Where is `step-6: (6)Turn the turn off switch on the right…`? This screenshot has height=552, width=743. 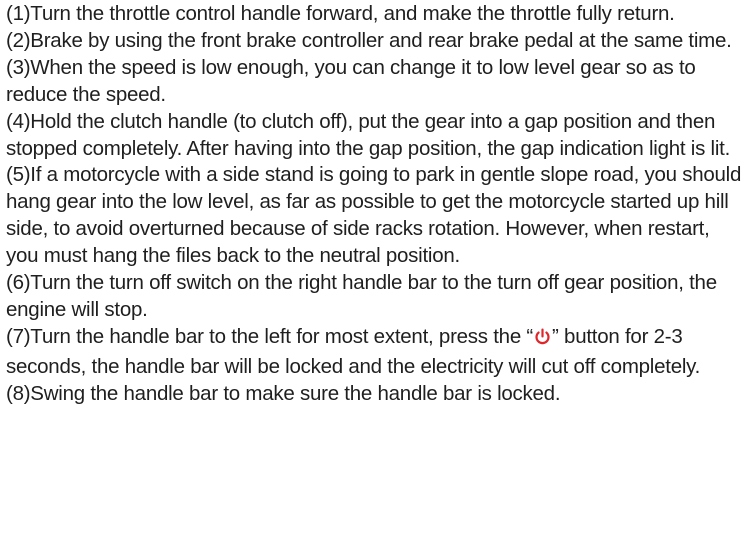
step-6: (6)Turn the turn off switch on the right… is located at coordinates (361, 296).